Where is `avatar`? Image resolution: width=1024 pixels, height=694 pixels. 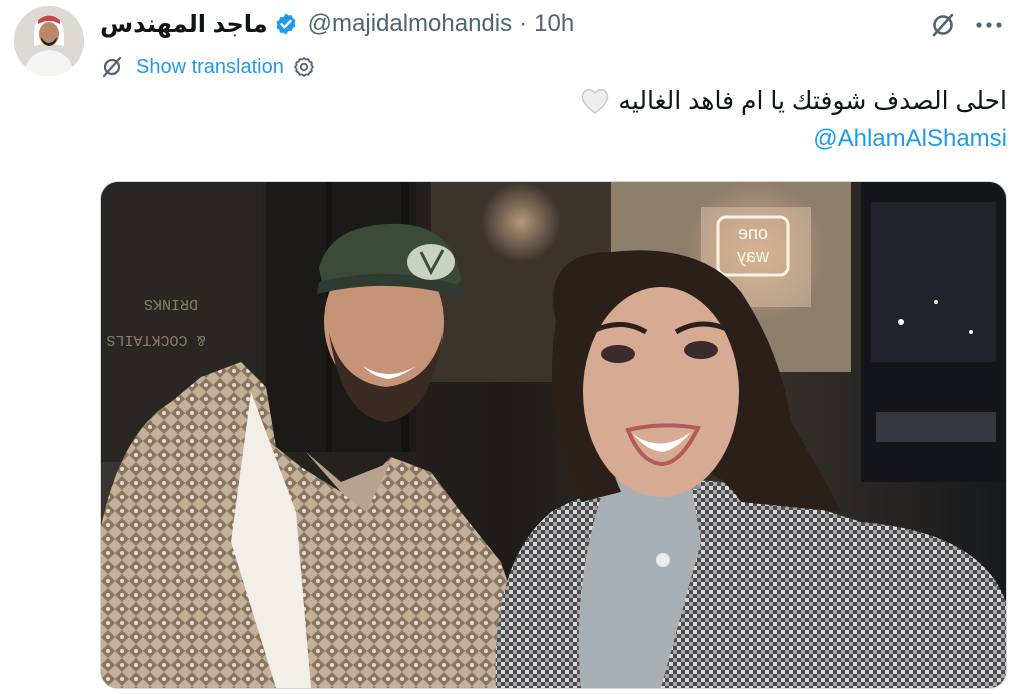
avatar is located at coordinates (49, 41).